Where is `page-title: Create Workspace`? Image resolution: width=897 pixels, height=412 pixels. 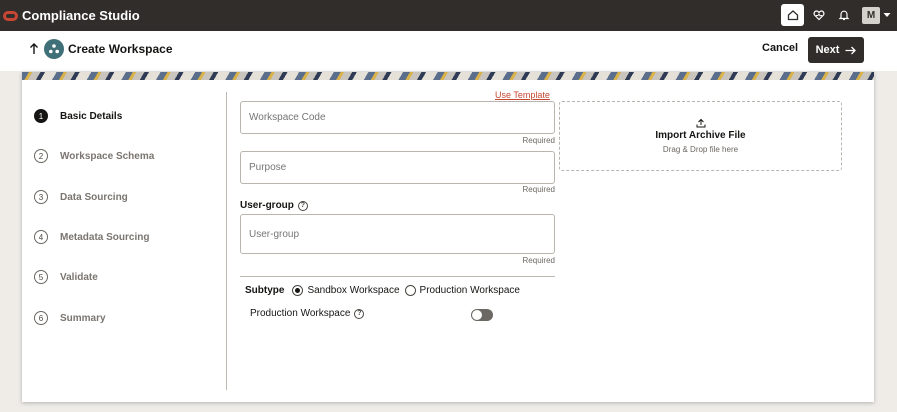
page-title: Create Workspace is located at coordinates (120, 49).